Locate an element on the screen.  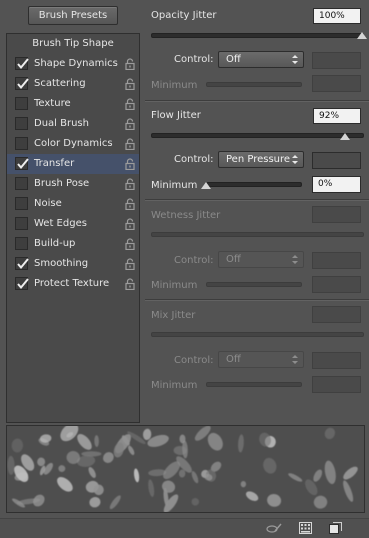
option-row: Smoothing is located at coordinates (73, 264).